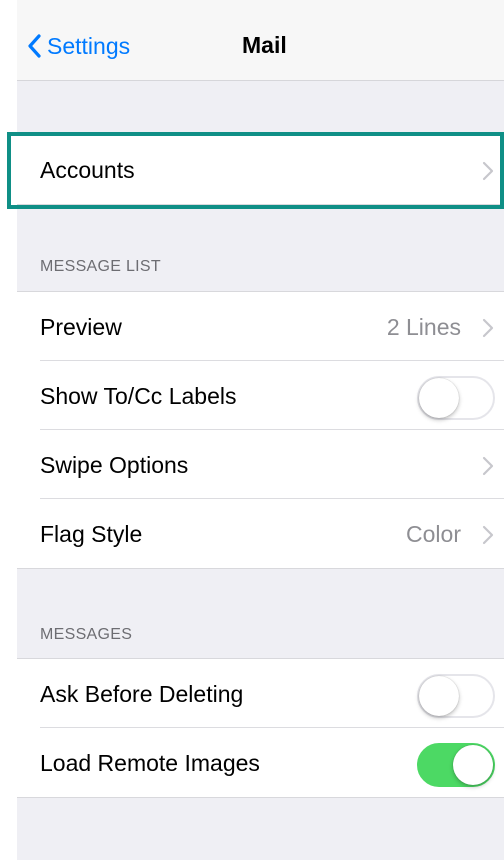 Image resolution: width=504 pixels, height=860 pixels. What do you see at coordinates (87, 170) in the screenshot?
I see `accounts-label: Accounts` at bounding box center [87, 170].